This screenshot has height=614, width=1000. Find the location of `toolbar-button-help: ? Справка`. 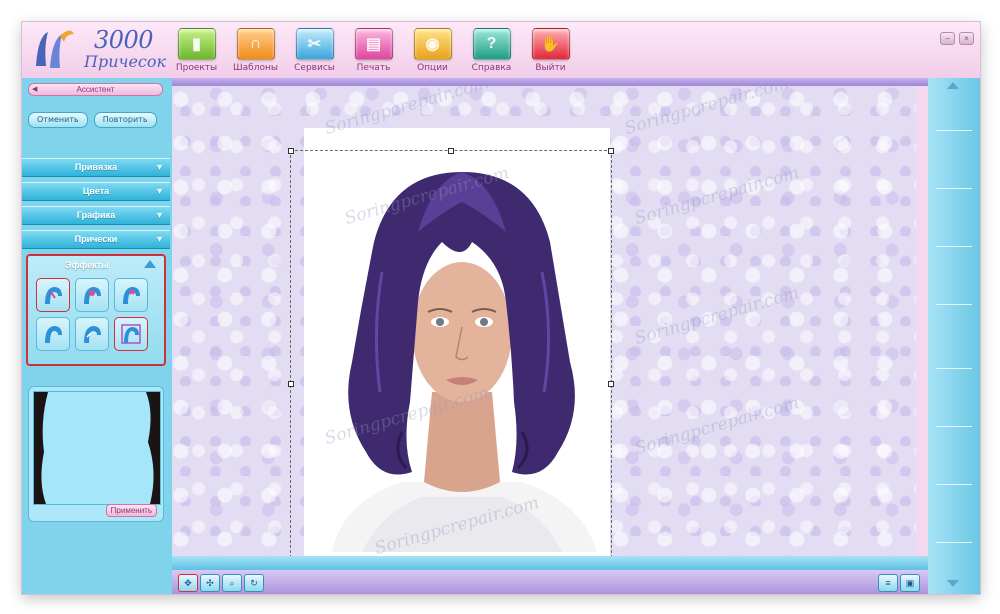

toolbar-button-help: ? Справка is located at coordinates (491, 52).